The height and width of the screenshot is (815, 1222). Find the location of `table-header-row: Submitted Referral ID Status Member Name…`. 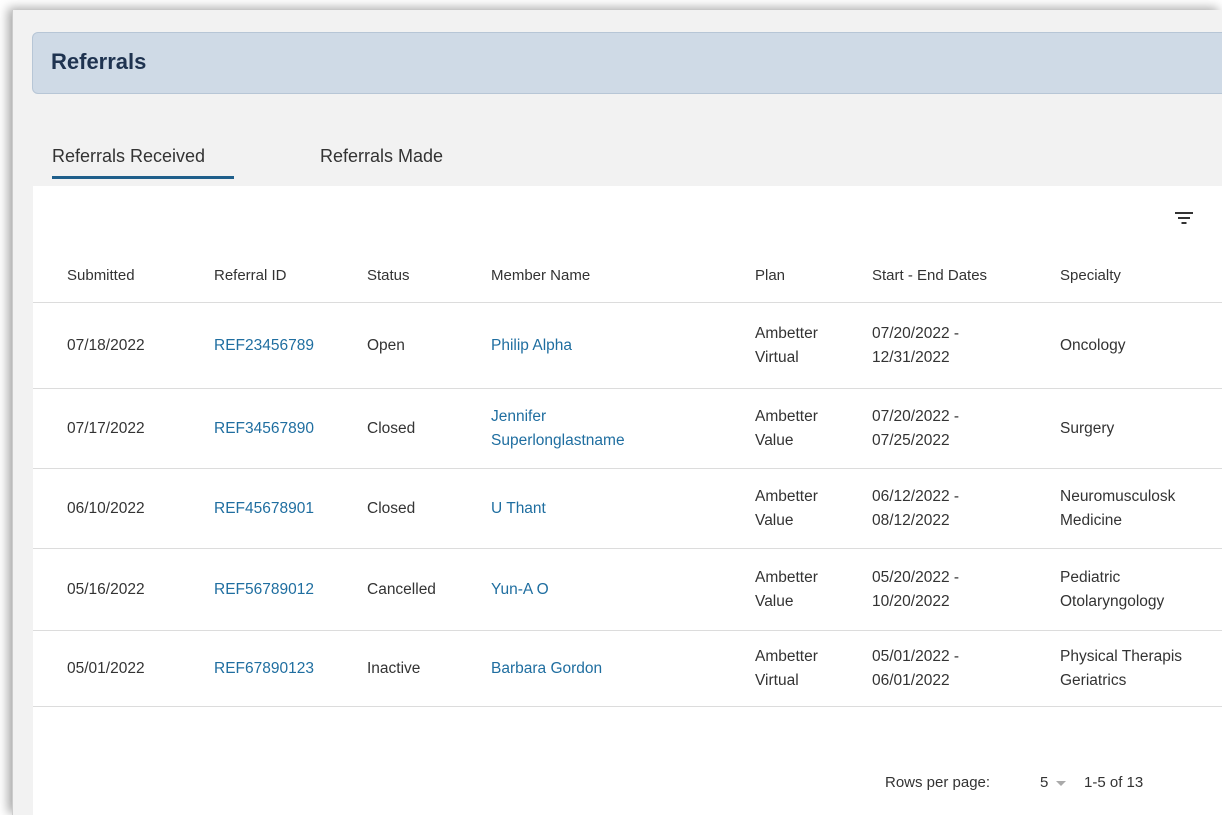

table-header-row: Submitted Referral ID Status Member Name… is located at coordinates (627, 275).